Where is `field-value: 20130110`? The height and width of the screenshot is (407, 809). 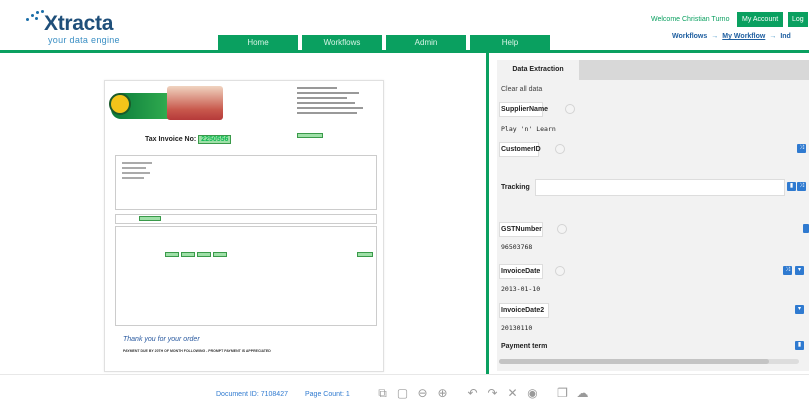 field-value: 20130110 is located at coordinates (516, 328).